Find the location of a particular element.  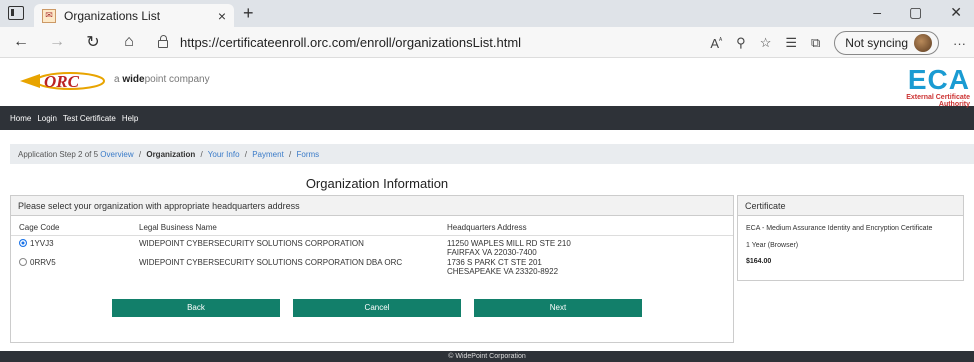

refresh-icon: ↻ is located at coordinates (93, 42).